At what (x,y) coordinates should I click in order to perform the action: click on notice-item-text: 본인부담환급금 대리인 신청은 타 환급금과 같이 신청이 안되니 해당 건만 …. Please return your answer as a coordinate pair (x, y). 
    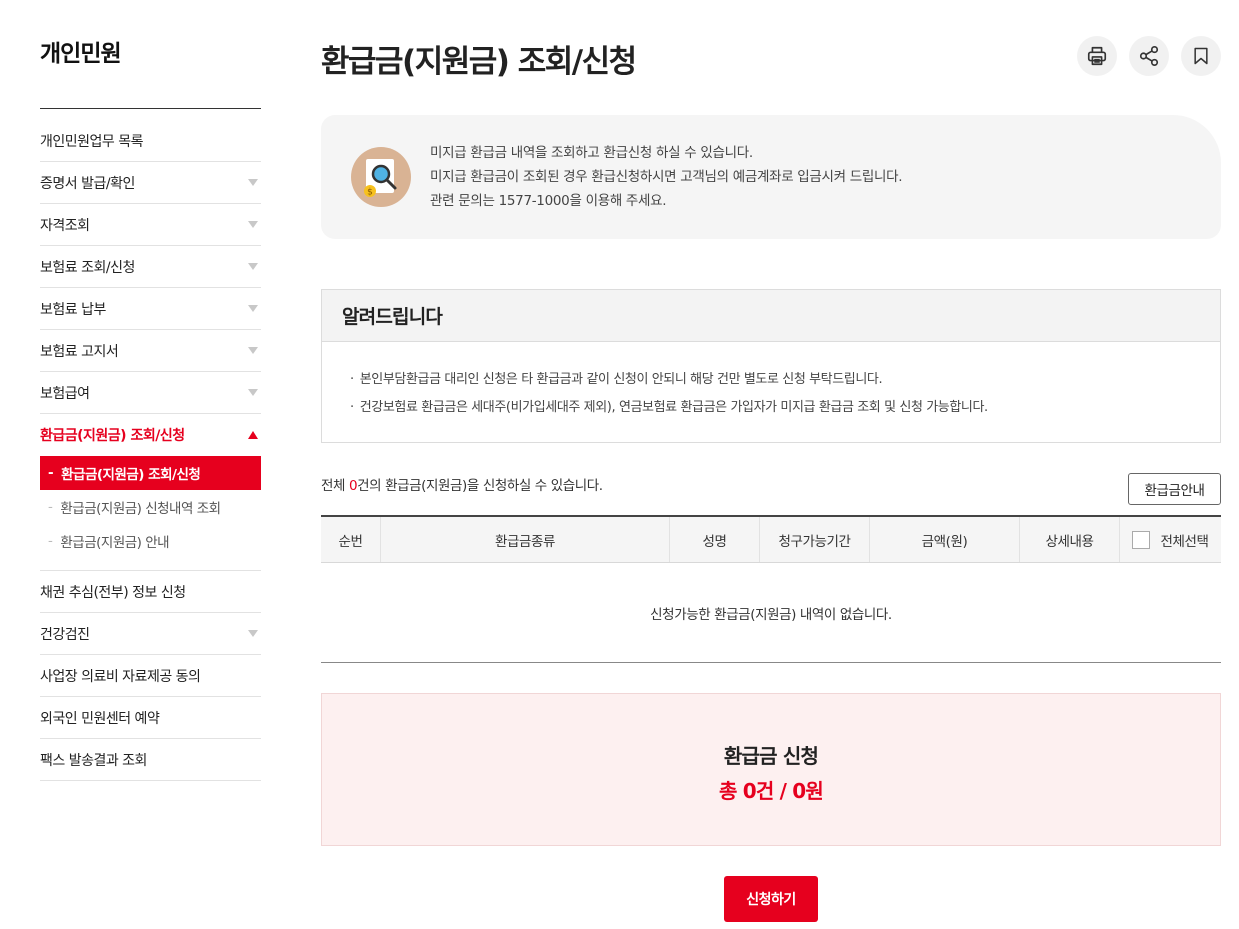
    Looking at the image, I should click on (621, 379).